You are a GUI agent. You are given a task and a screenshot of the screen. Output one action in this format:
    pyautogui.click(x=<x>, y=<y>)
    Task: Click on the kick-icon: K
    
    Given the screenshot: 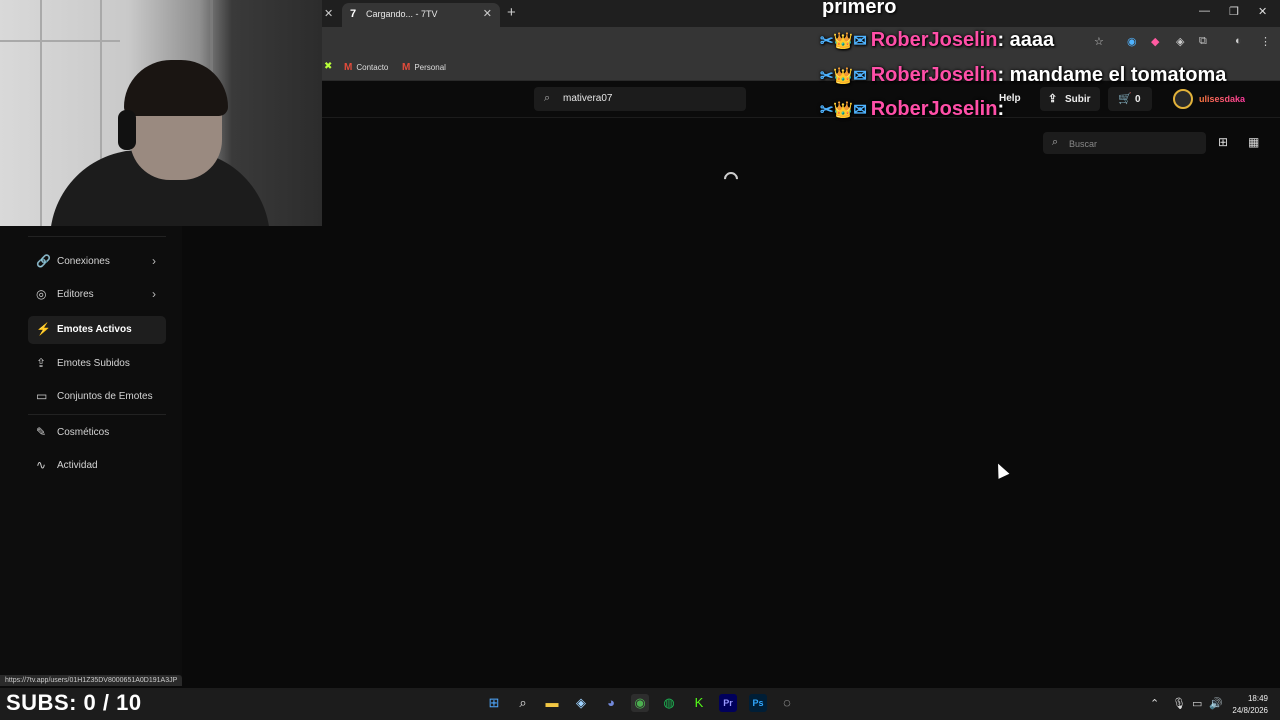 What is the action you would take?
    pyautogui.click(x=699, y=703)
    